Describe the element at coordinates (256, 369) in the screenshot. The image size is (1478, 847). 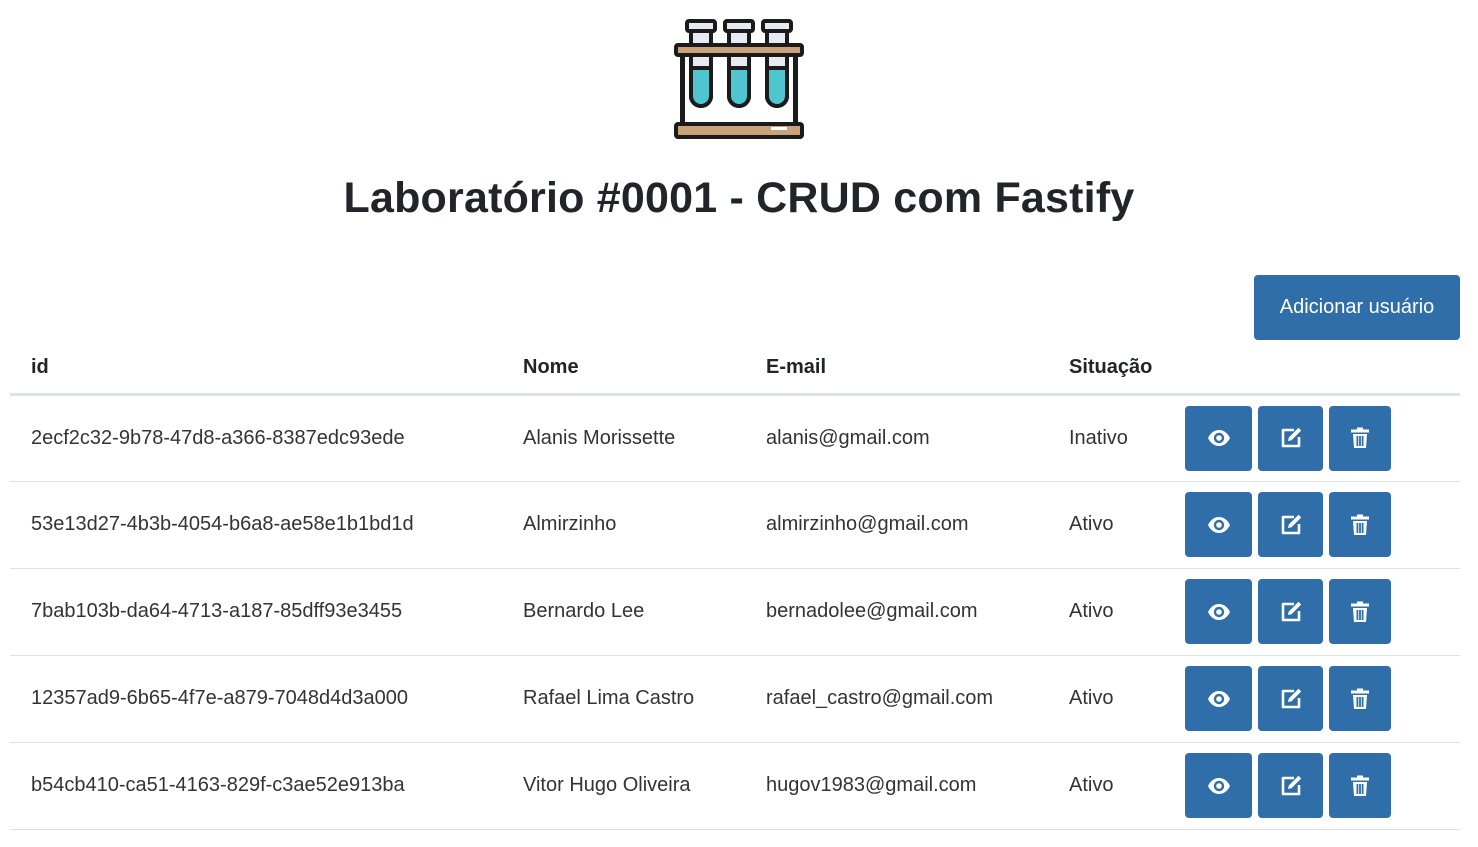
I see `header-id: id` at that location.